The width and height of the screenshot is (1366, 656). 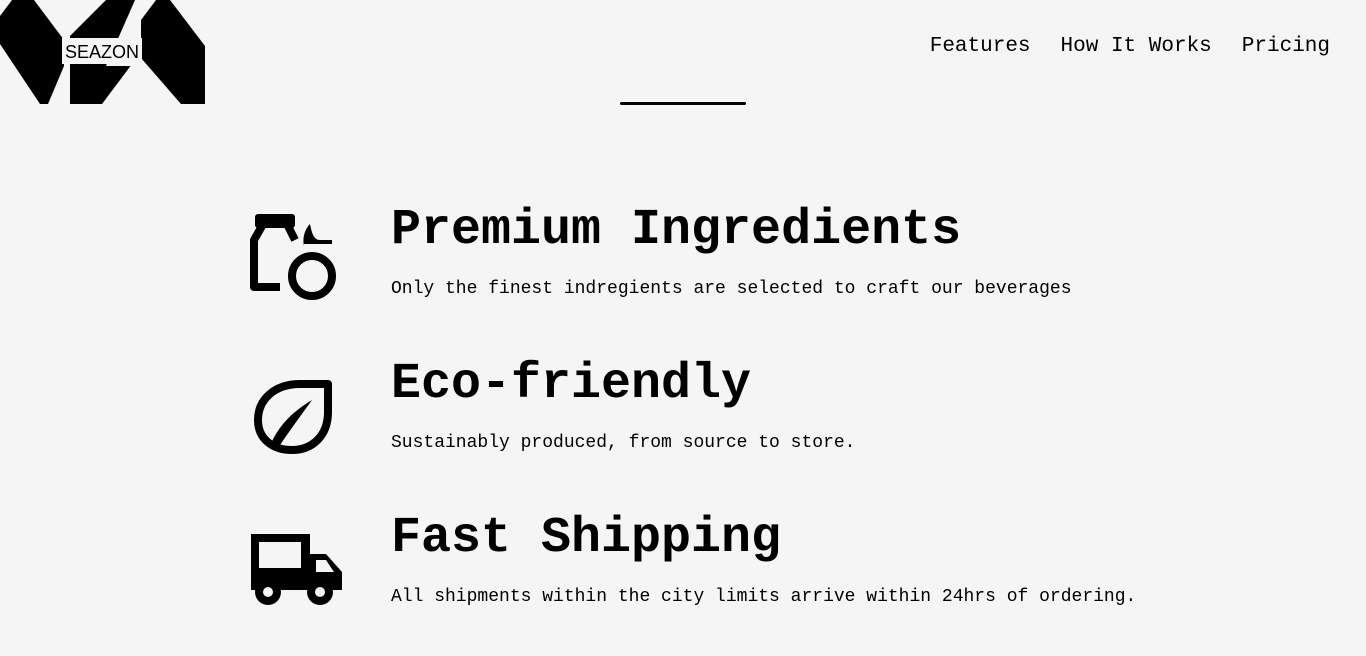 I want to click on main-nav: Features How It Works Pricing, so click(x=1130, y=47).